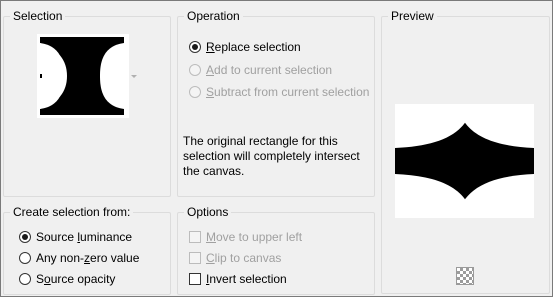  What do you see at coordinates (38, 16) in the screenshot?
I see `selection-group-title: Selection` at bounding box center [38, 16].